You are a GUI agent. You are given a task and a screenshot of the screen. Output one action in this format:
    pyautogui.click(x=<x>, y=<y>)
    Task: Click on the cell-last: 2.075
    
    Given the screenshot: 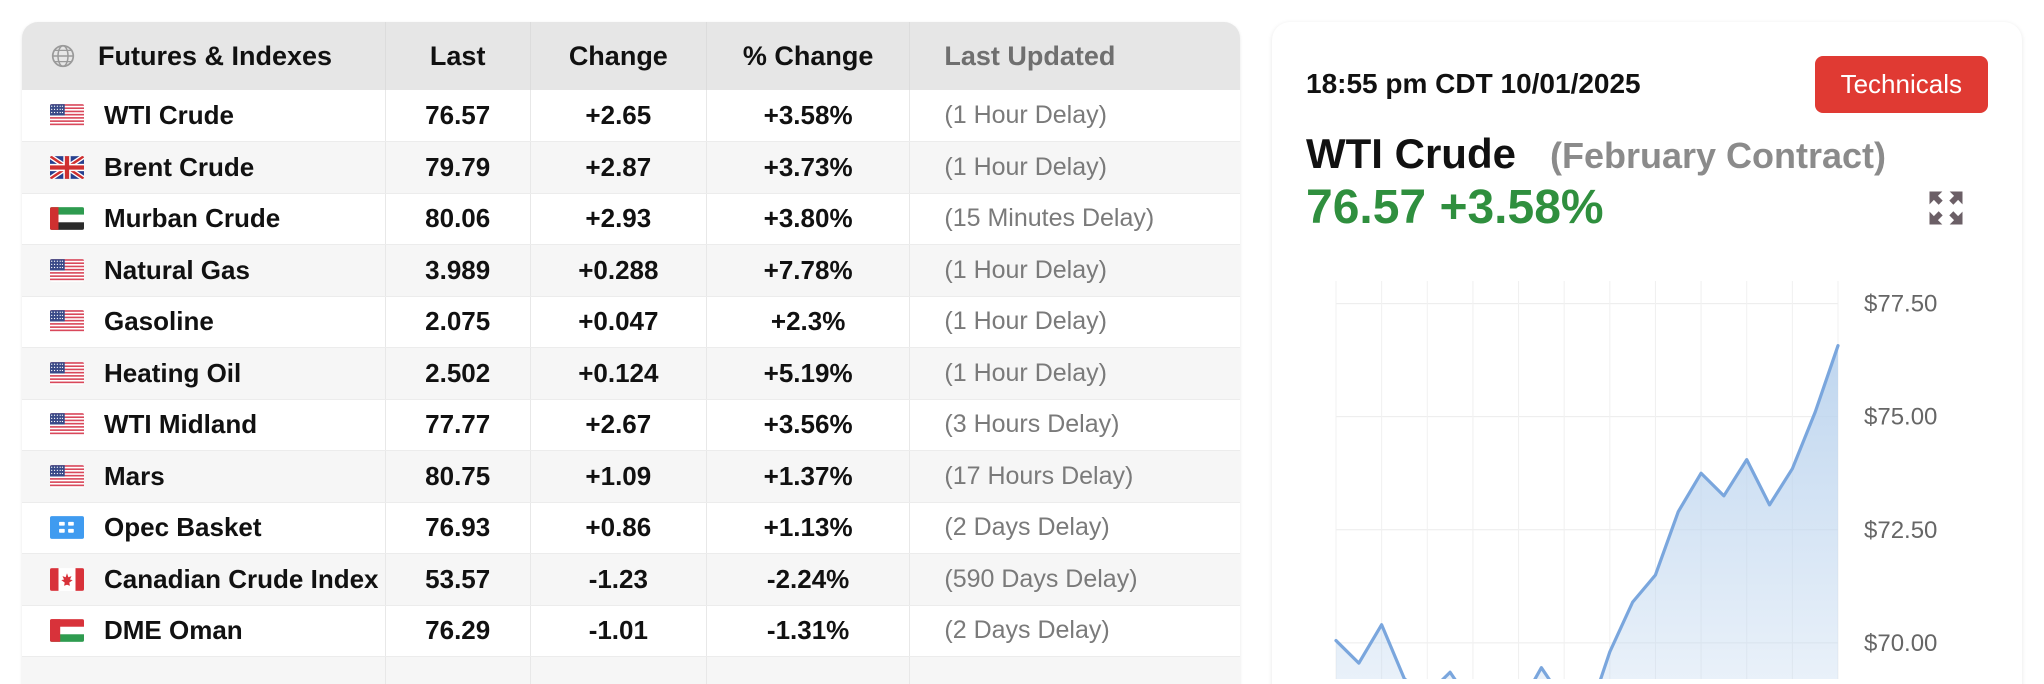 What is the action you would take?
    pyautogui.click(x=458, y=322)
    